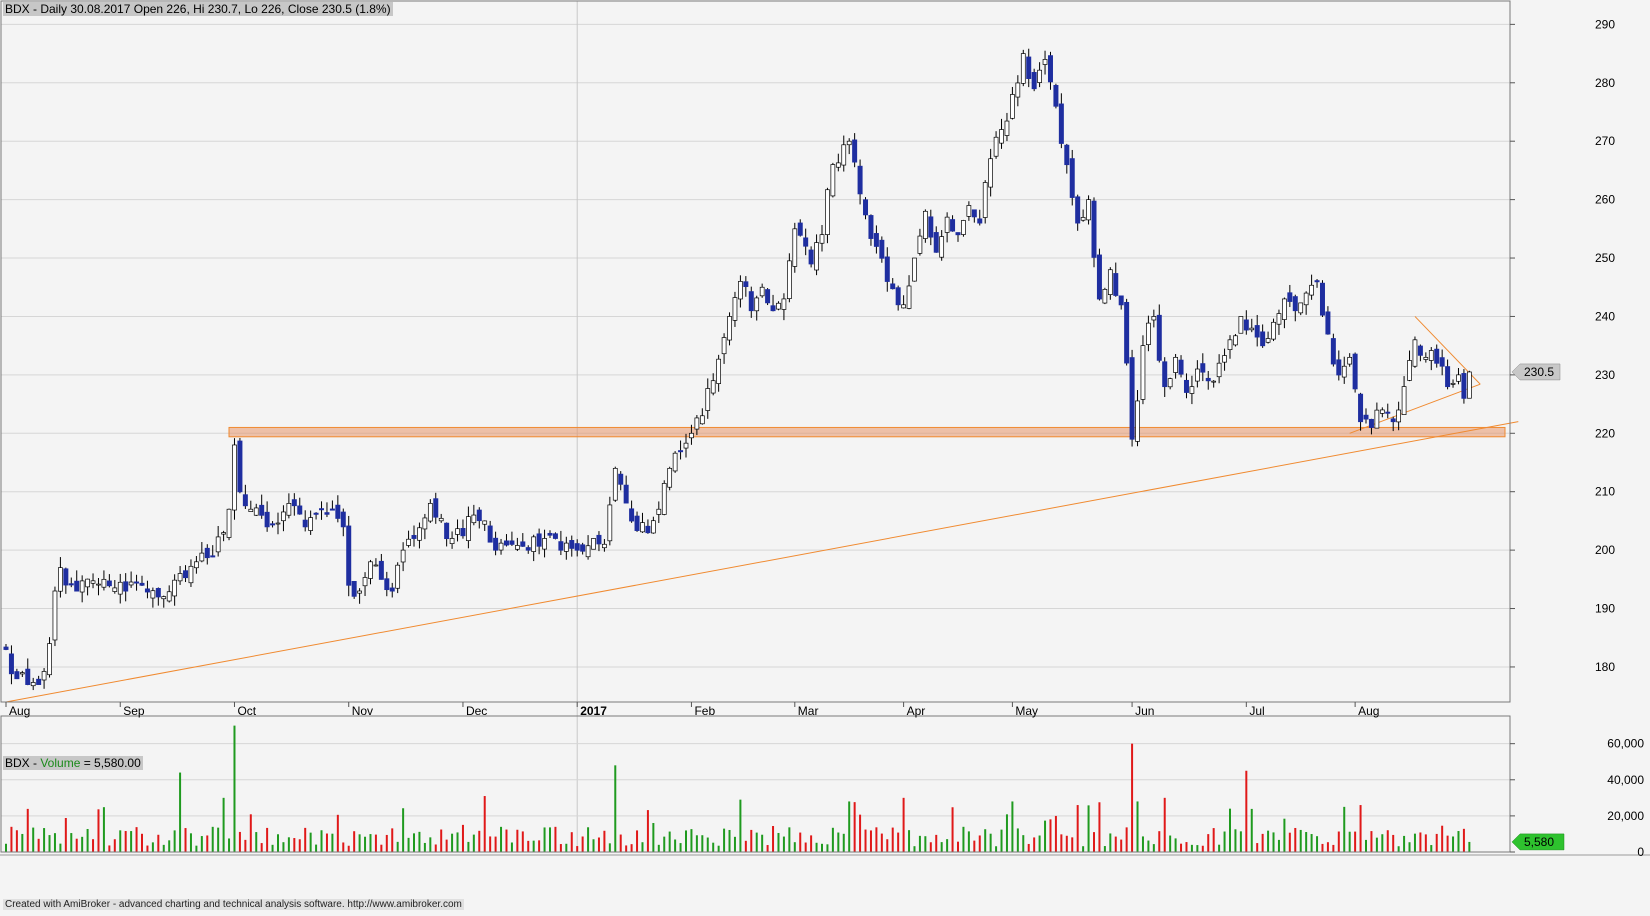 This screenshot has height=916, width=1650. I want to click on price-tick-label: 180, so click(1605, 667).